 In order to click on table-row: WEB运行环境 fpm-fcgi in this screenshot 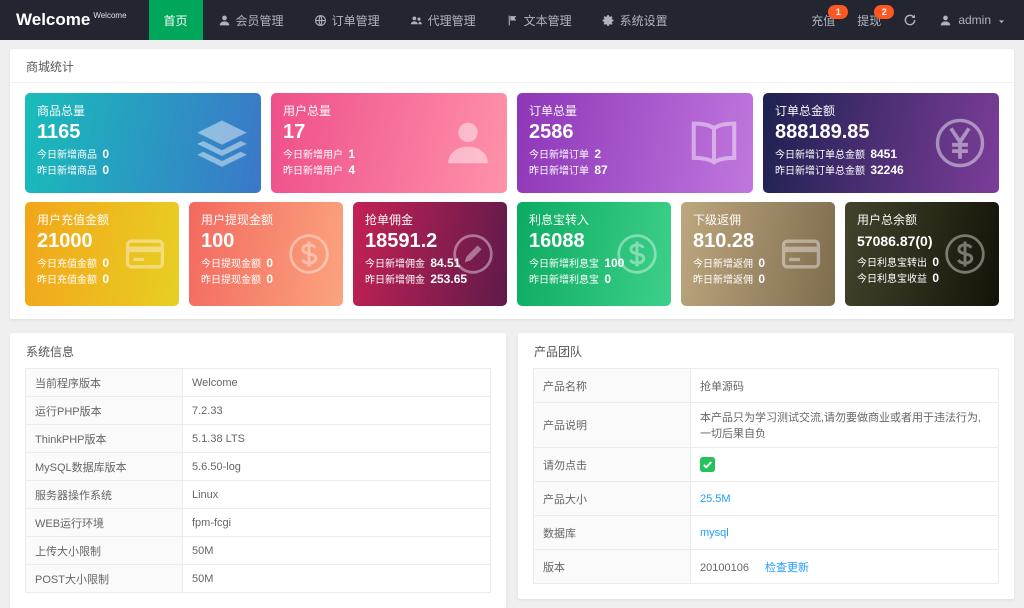, I will do `click(258, 522)`.